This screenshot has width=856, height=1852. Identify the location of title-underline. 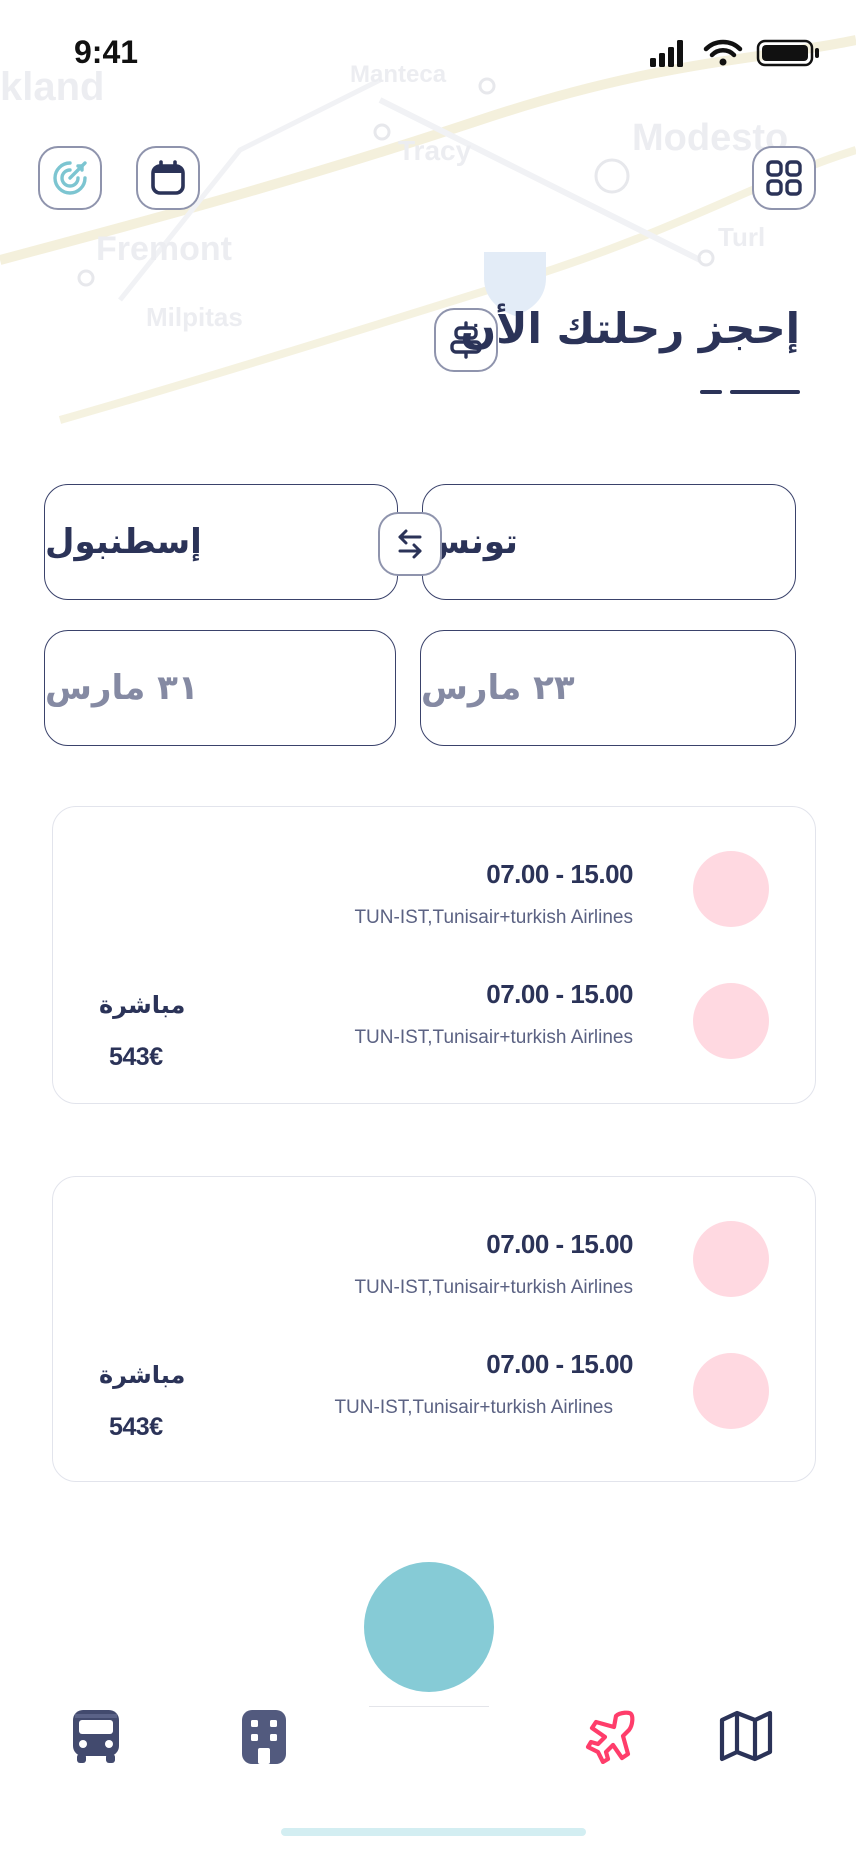
(750, 392).